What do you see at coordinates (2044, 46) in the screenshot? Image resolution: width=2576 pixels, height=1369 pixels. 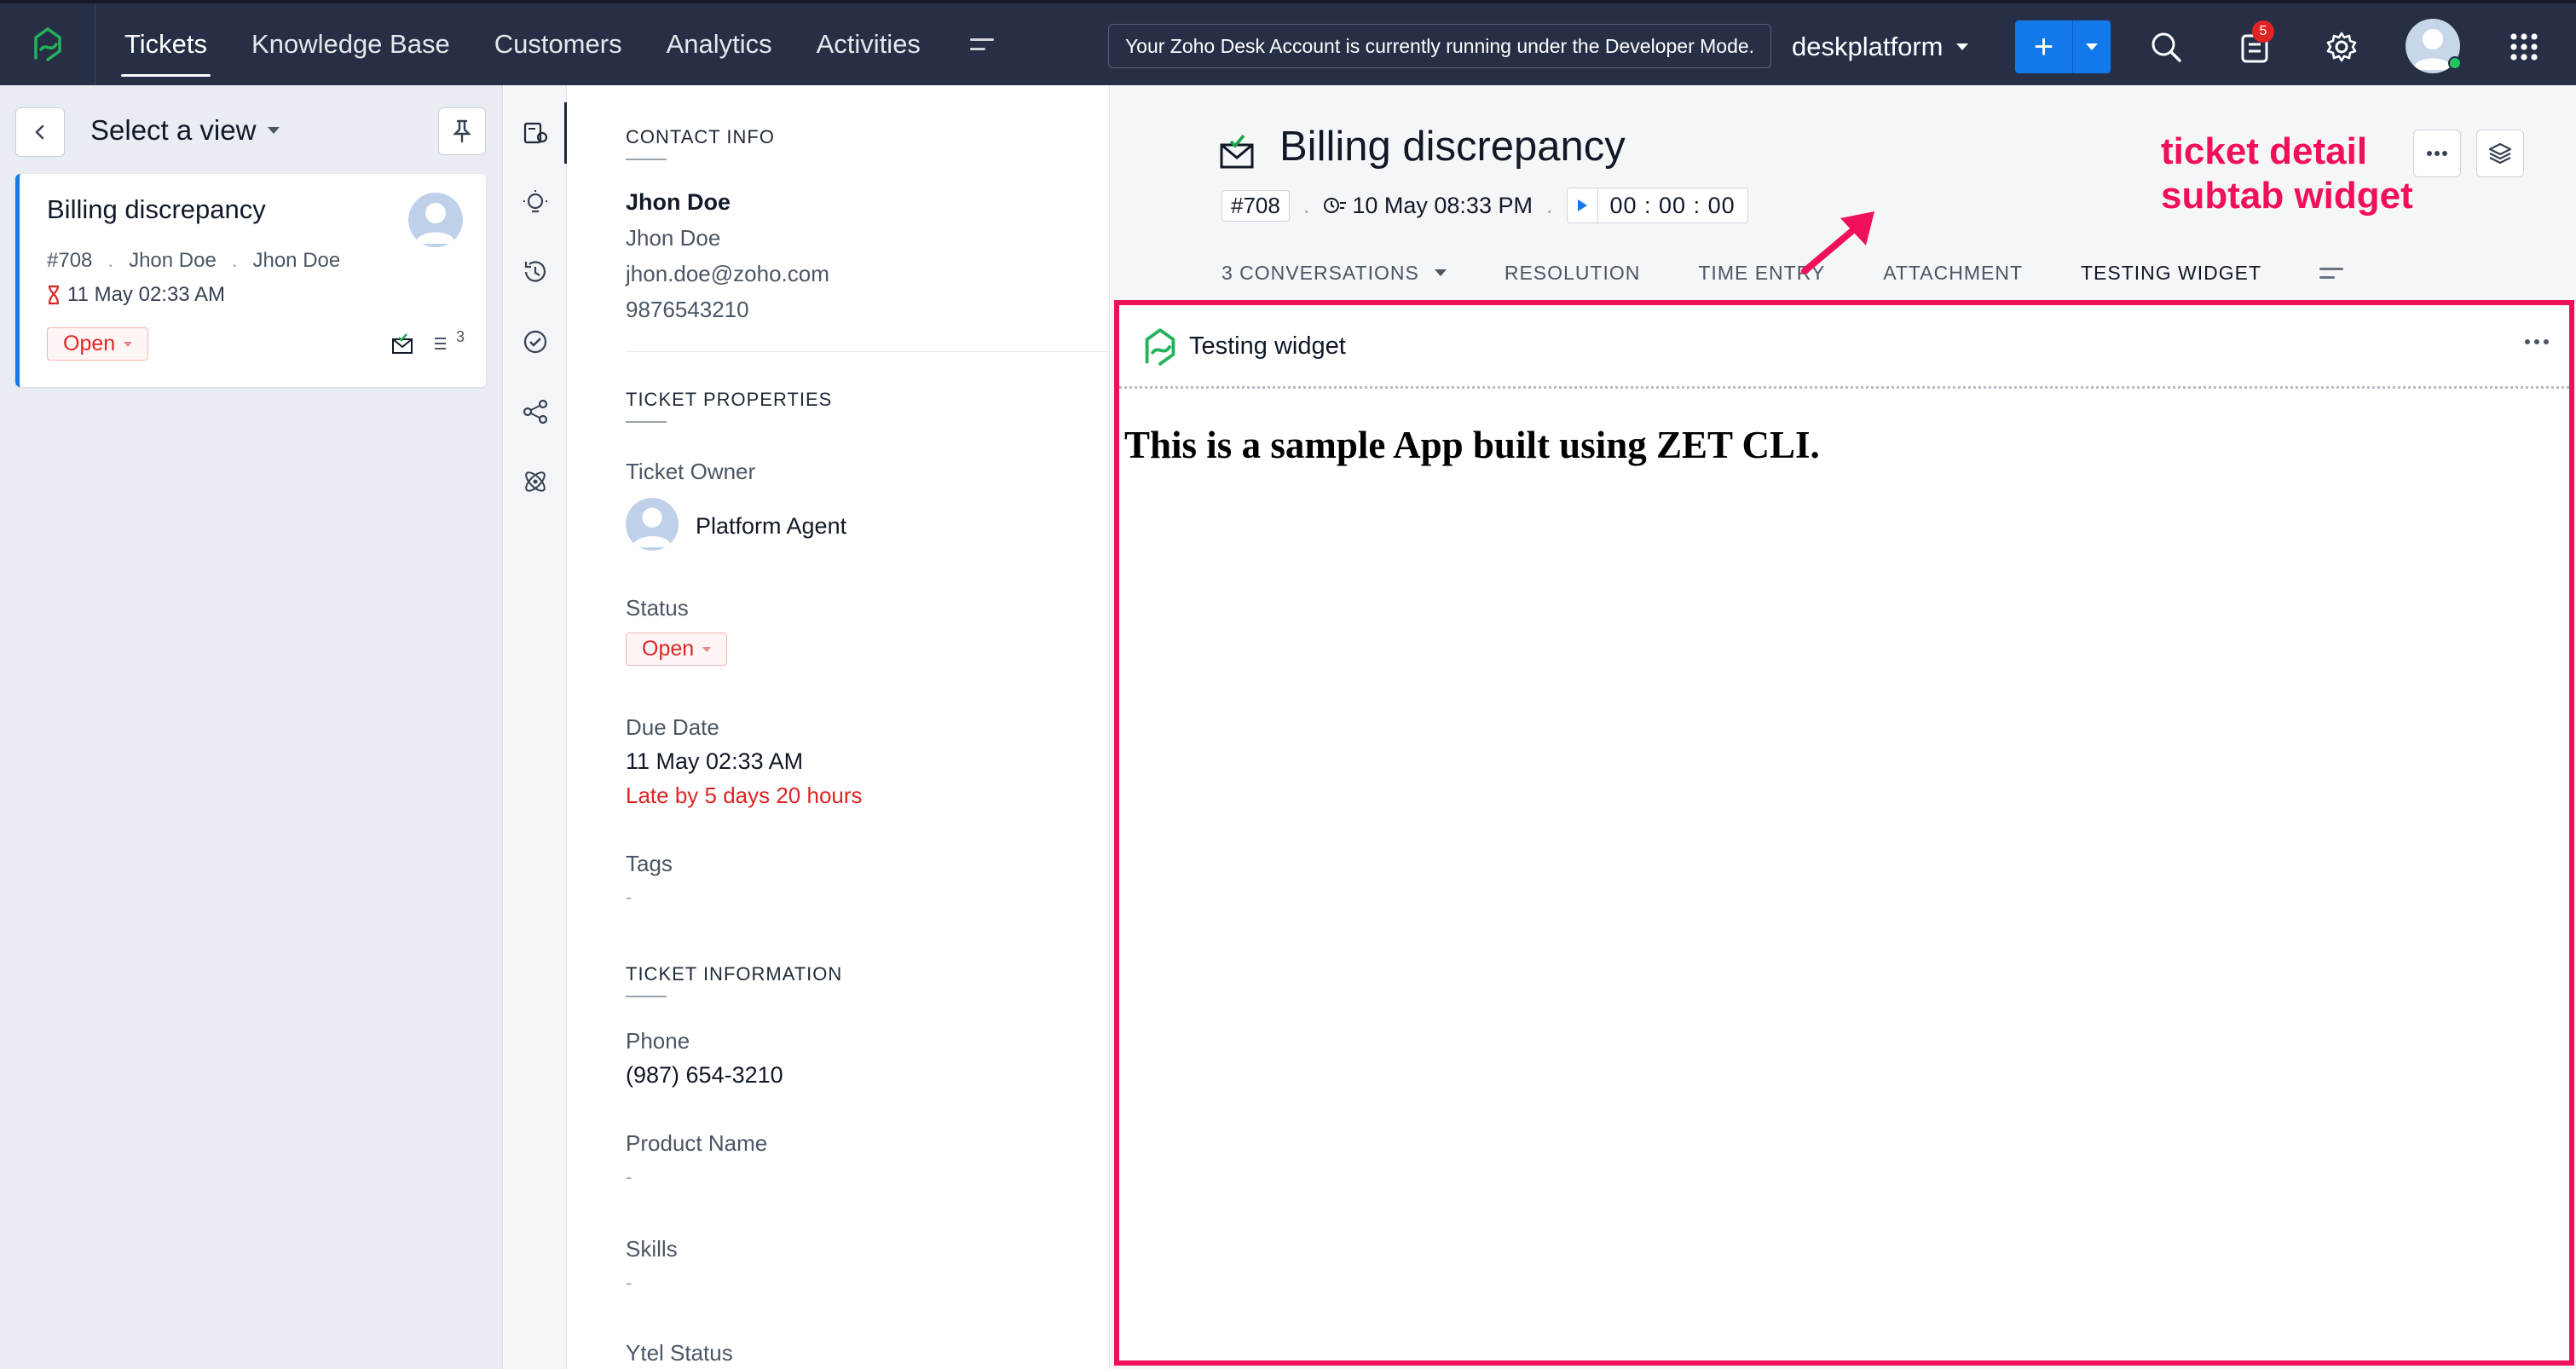 I see `plus-icon: +` at bounding box center [2044, 46].